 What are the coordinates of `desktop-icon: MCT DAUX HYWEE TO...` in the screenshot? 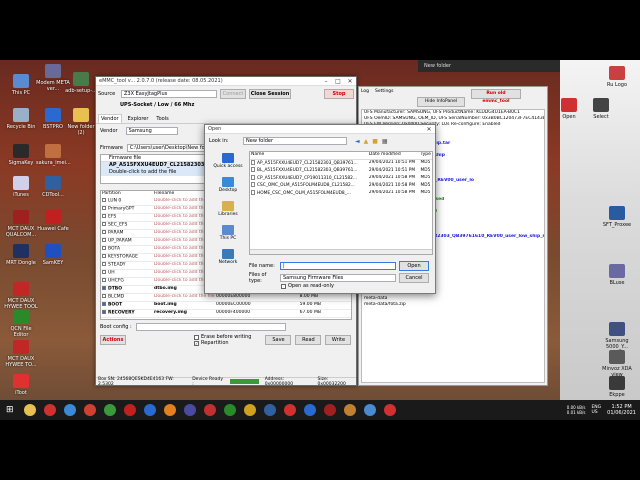 It's located at (21, 354).